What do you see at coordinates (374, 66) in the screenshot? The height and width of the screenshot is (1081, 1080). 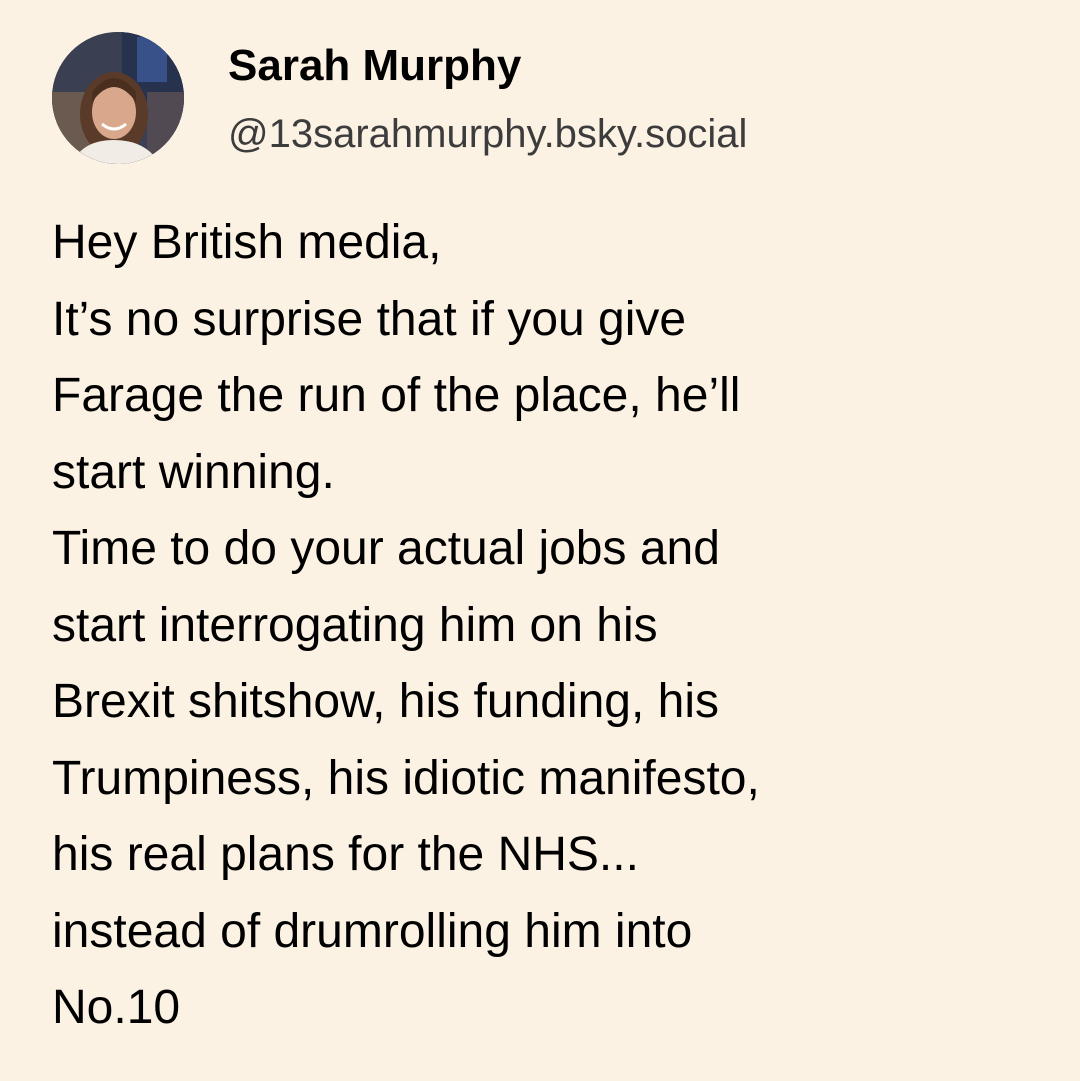 I see `author-display-name: Sarah Murphy` at bounding box center [374, 66].